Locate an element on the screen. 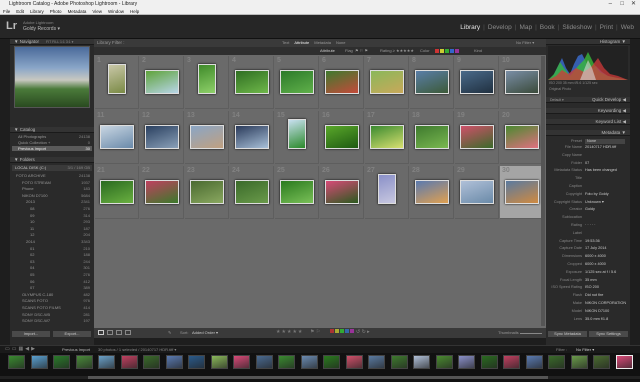 The width and height of the screenshot is (640, 382). folder-item: Phone is located at coordinates (28, 188).